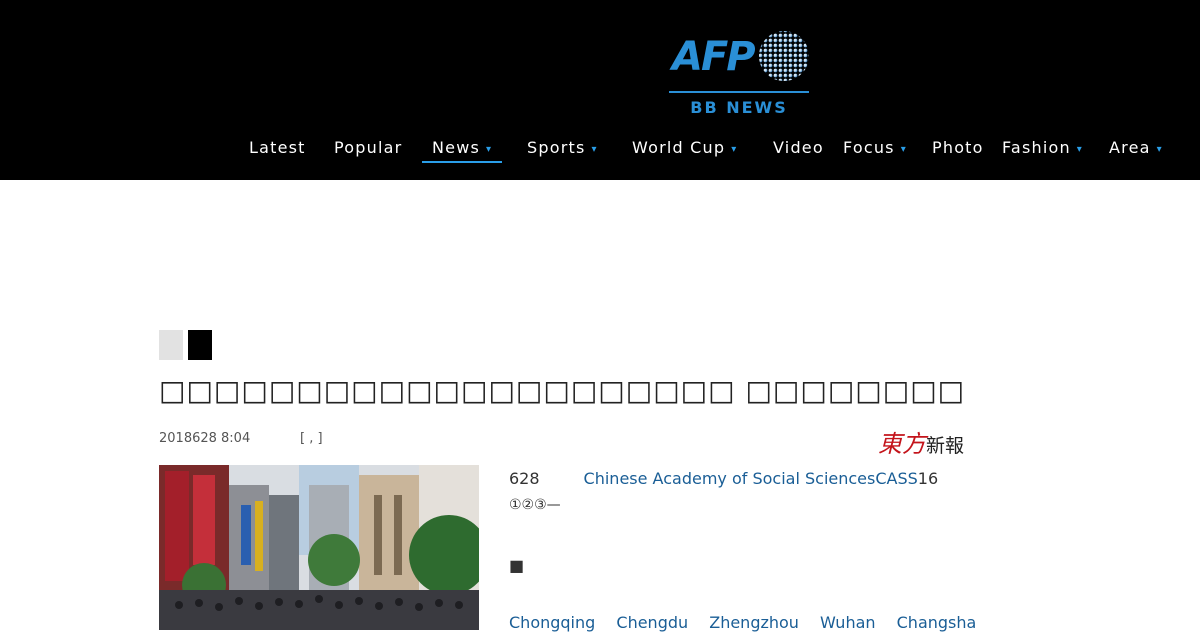  I want to click on city-link: Wuhan, so click(847, 622).